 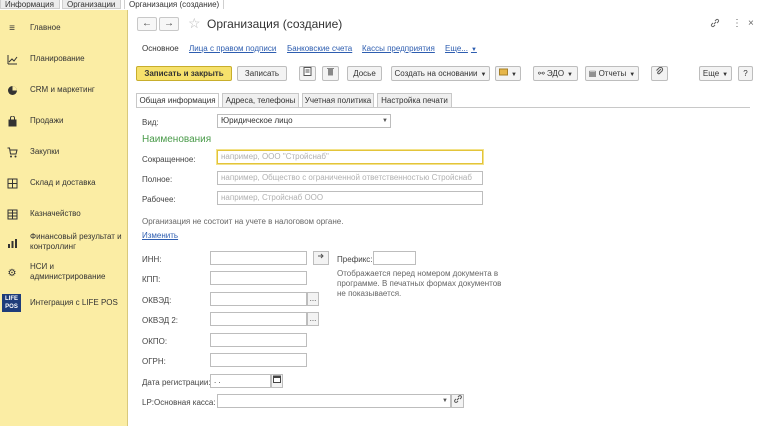 I want to click on sidebar-item-crm: CRM и маркетинг, so click(x=64, y=90).